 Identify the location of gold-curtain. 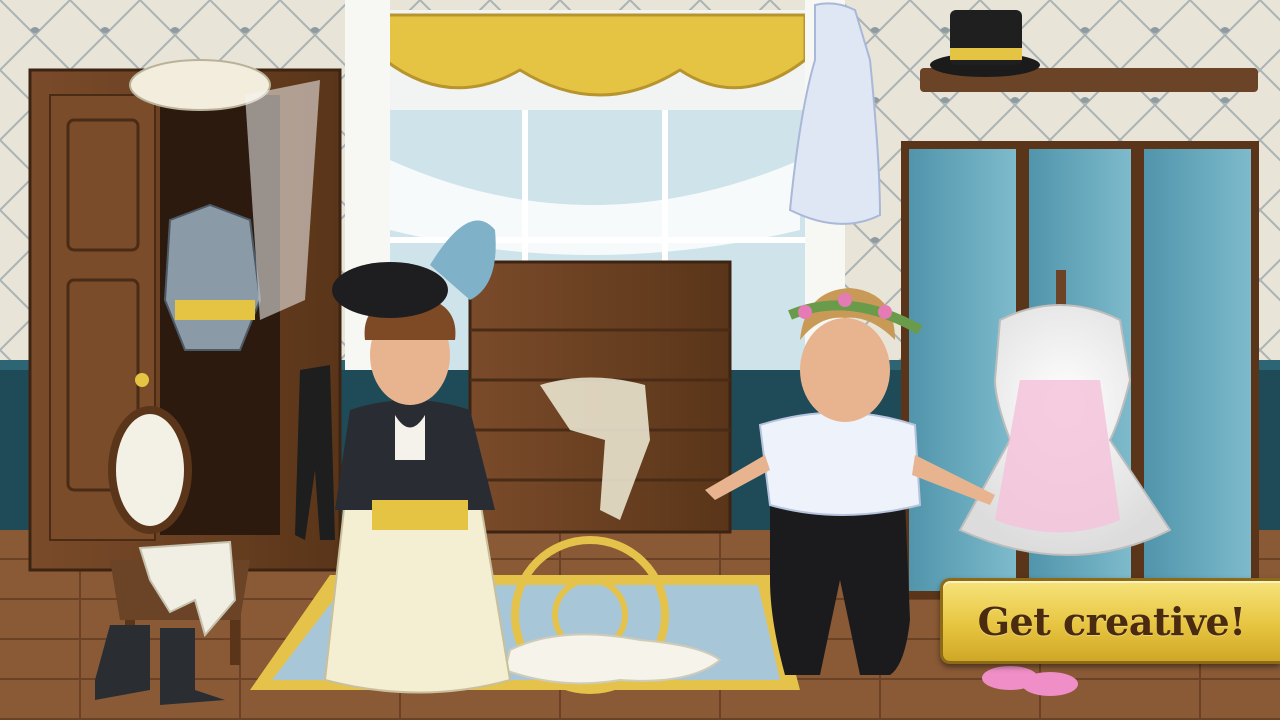
(595, 55).